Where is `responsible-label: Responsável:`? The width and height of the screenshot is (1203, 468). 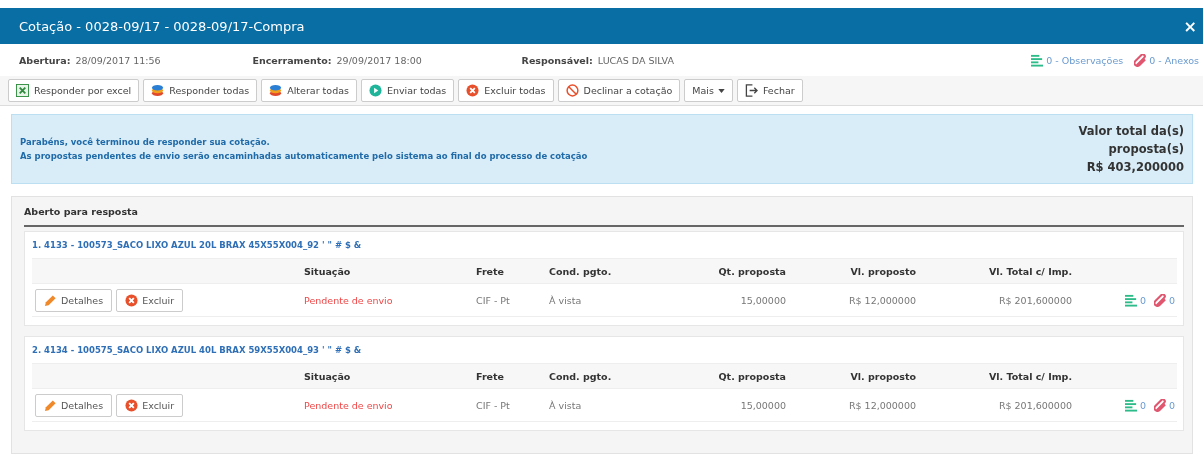 responsible-label: Responsável: is located at coordinates (557, 60).